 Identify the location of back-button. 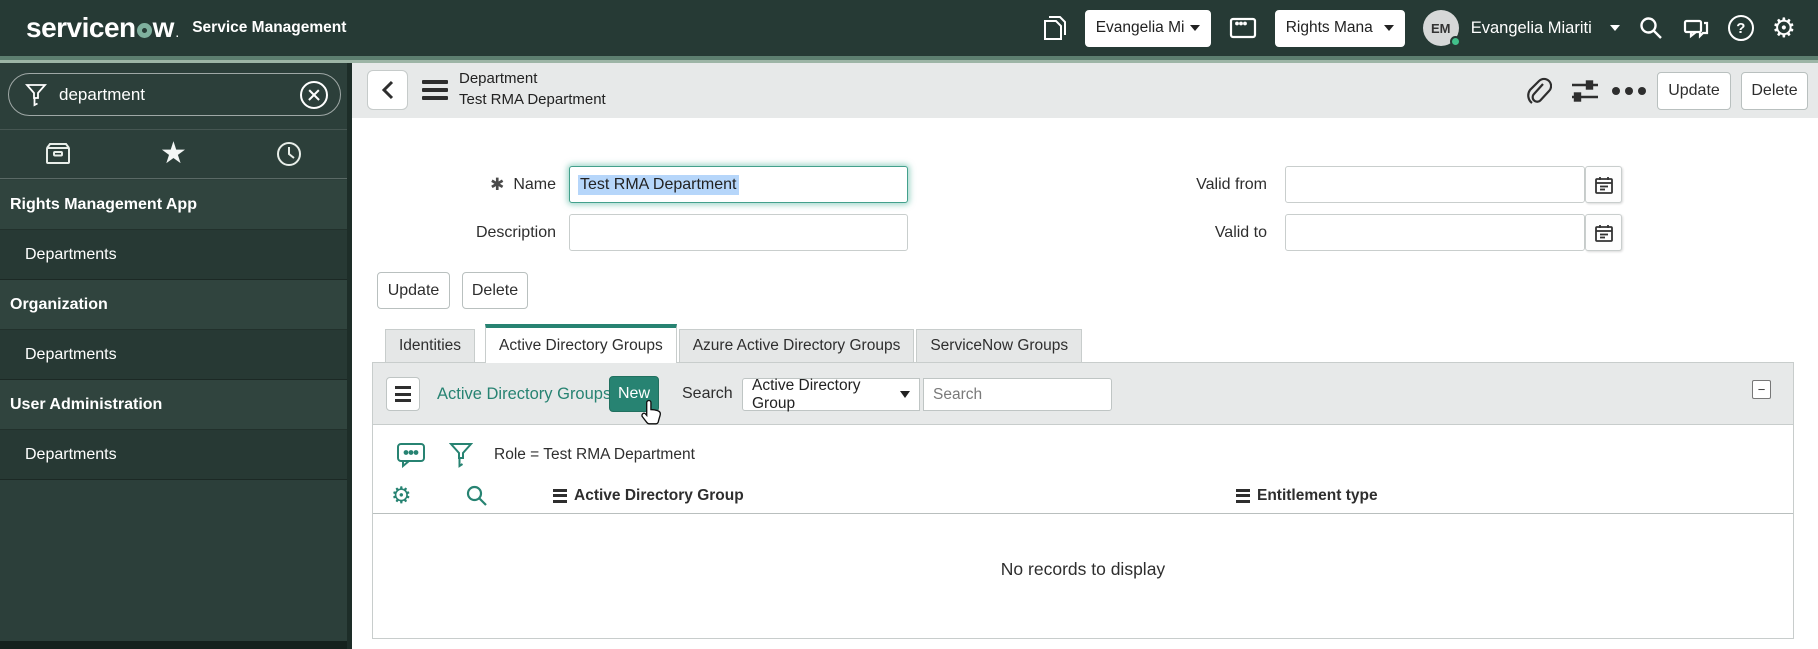
(387, 90).